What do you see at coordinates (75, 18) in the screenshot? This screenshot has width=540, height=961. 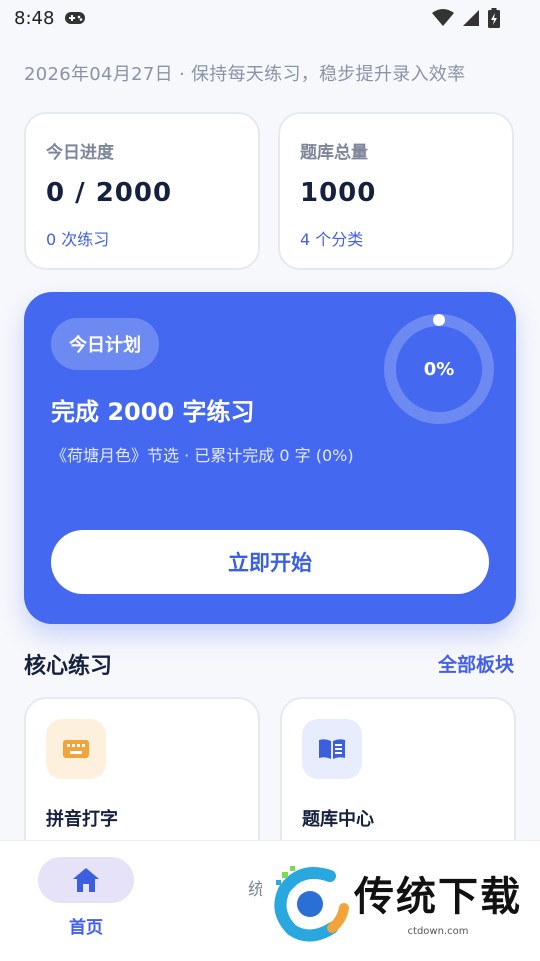 I see `gamepad-icon` at bounding box center [75, 18].